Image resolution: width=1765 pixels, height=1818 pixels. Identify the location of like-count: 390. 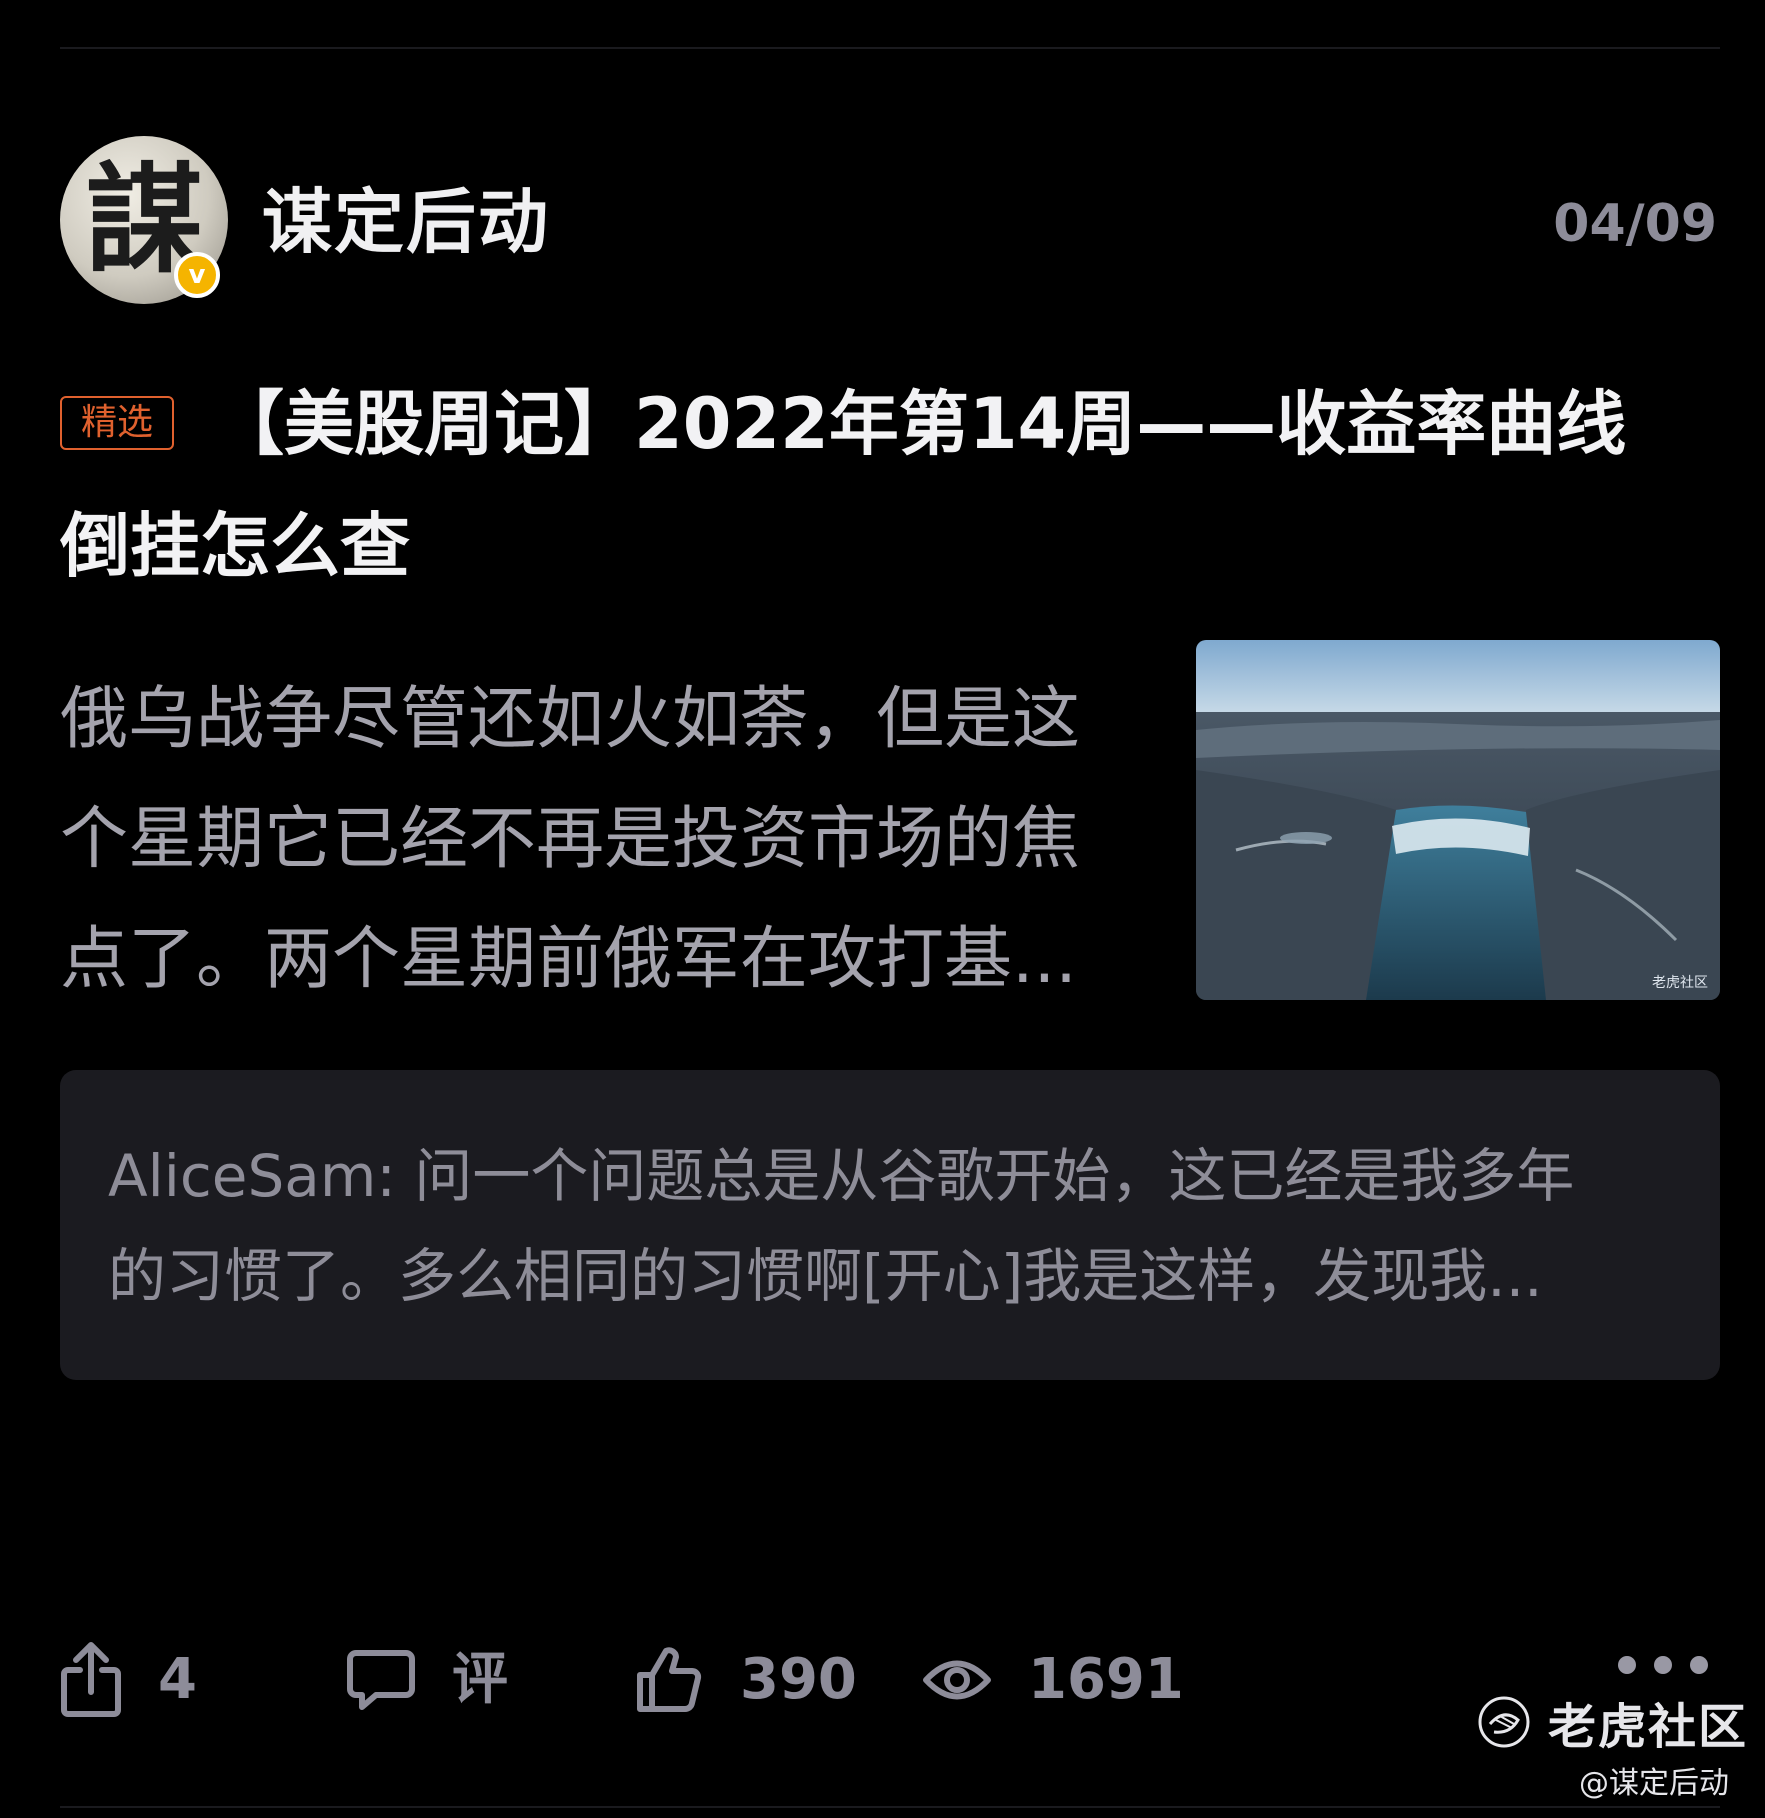
(798, 1679).